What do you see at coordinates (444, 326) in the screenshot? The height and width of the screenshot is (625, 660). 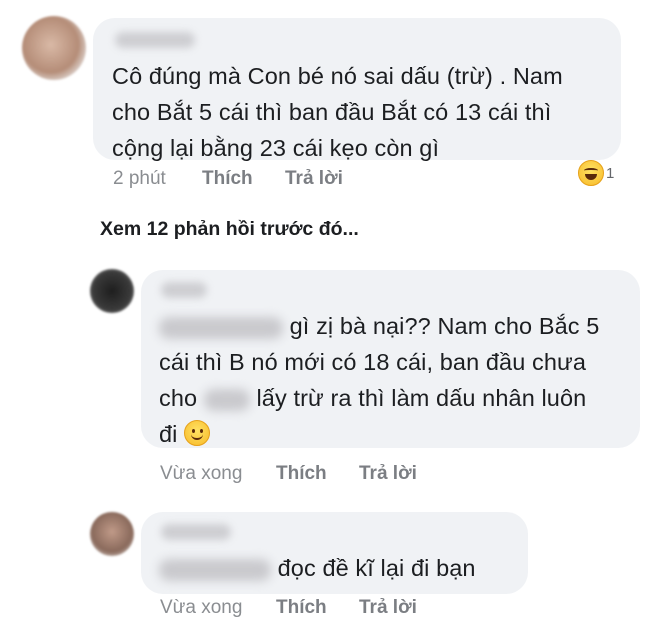 I see `reply-line-text: gì zị bà nại?? Nam cho Bắc 5` at bounding box center [444, 326].